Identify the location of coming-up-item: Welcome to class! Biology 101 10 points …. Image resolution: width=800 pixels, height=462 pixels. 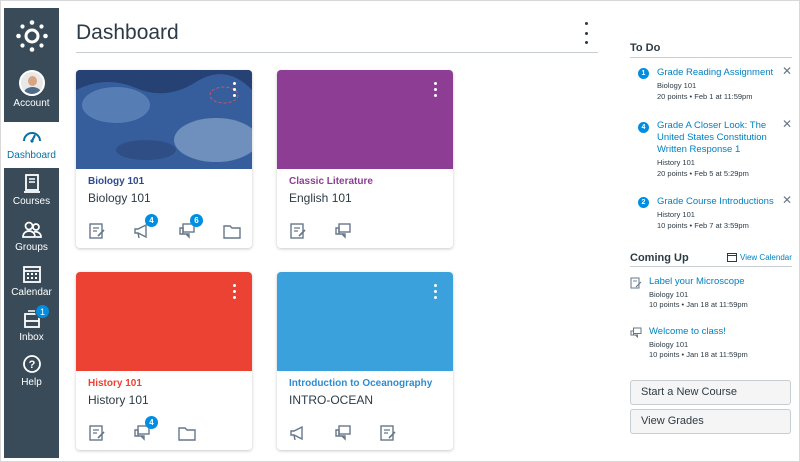
(713, 344).